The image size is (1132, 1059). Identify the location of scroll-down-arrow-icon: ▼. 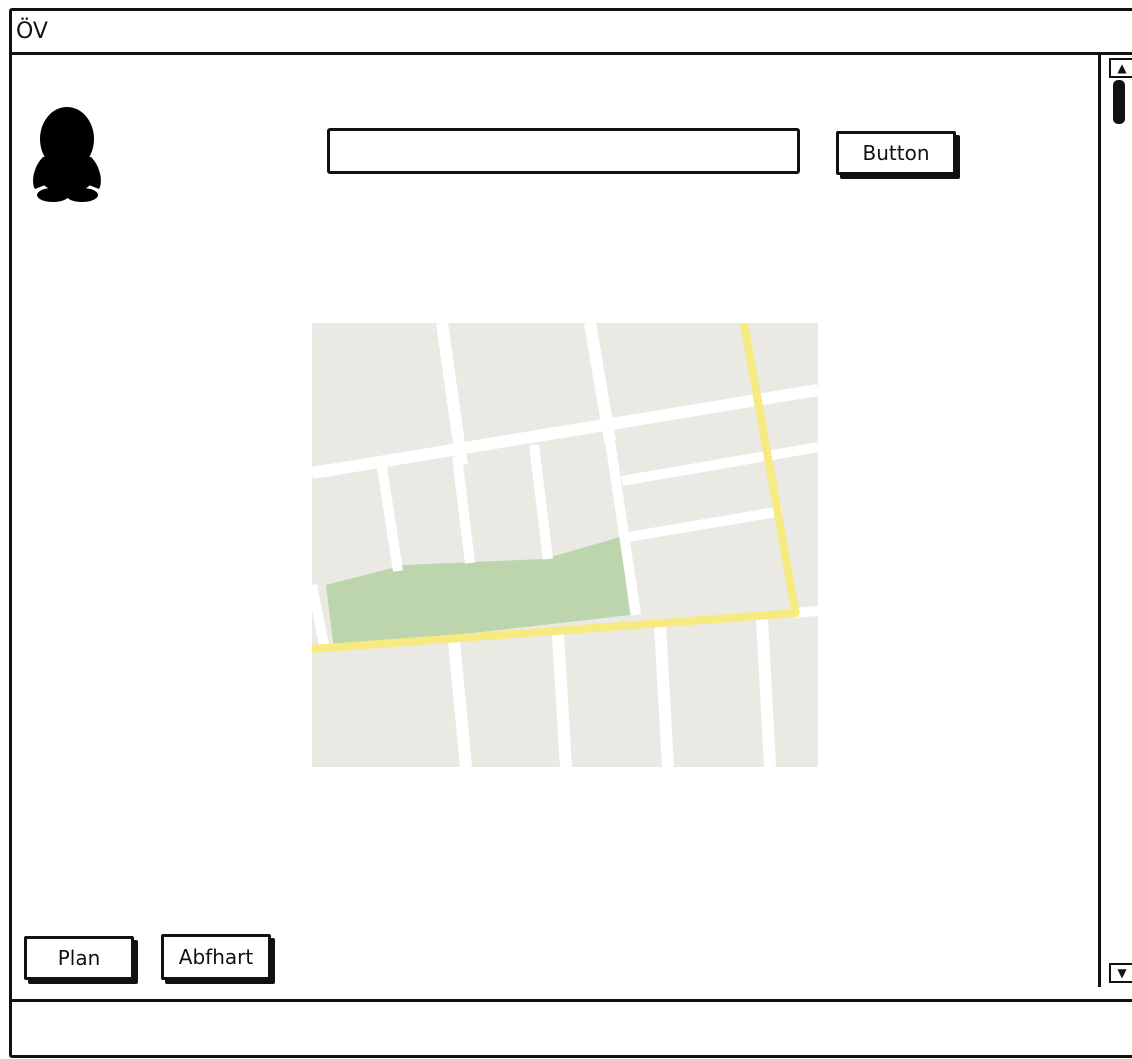
(1120, 973).